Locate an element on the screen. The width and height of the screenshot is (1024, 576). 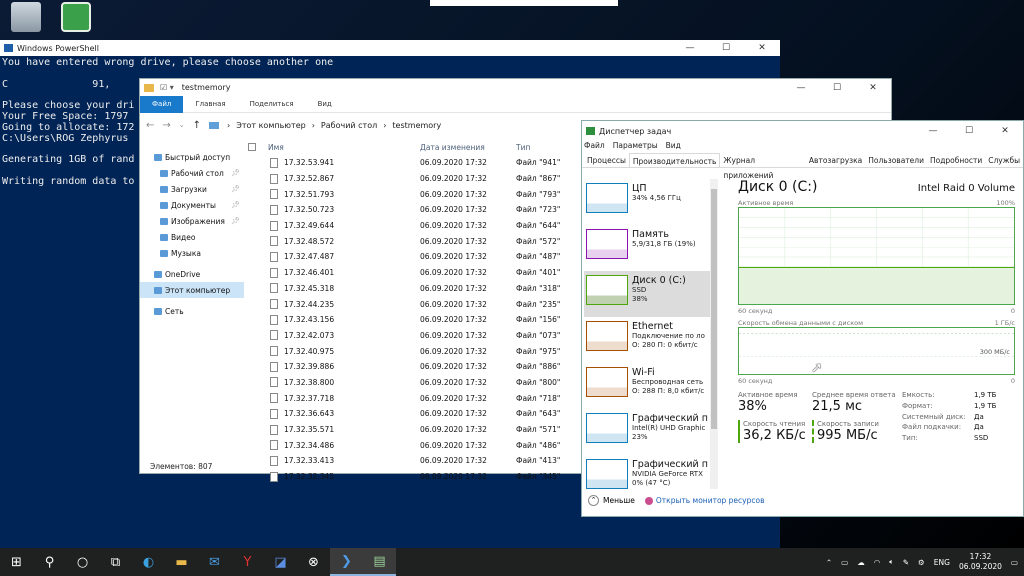
tm-tab: Процессы is located at coordinates (606, 160).